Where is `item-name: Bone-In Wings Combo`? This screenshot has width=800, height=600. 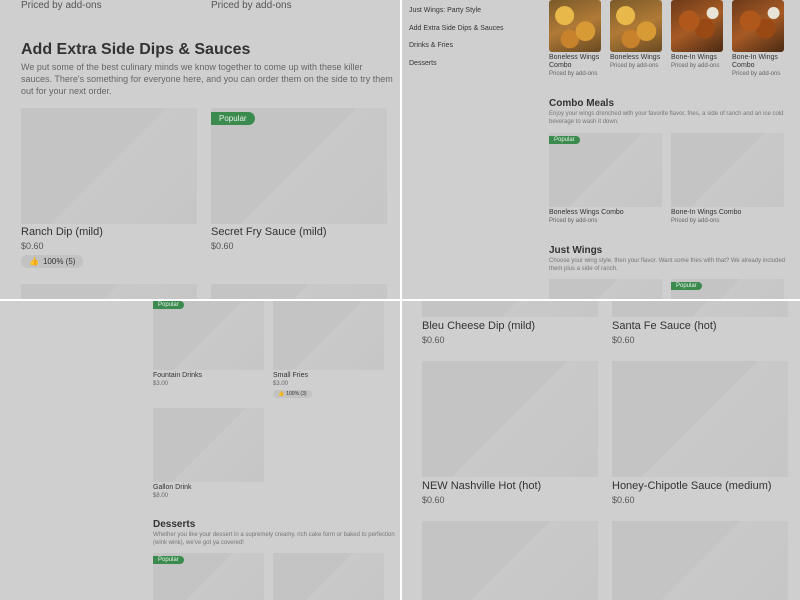
item-name: Bone-In Wings Combo is located at coordinates (706, 212).